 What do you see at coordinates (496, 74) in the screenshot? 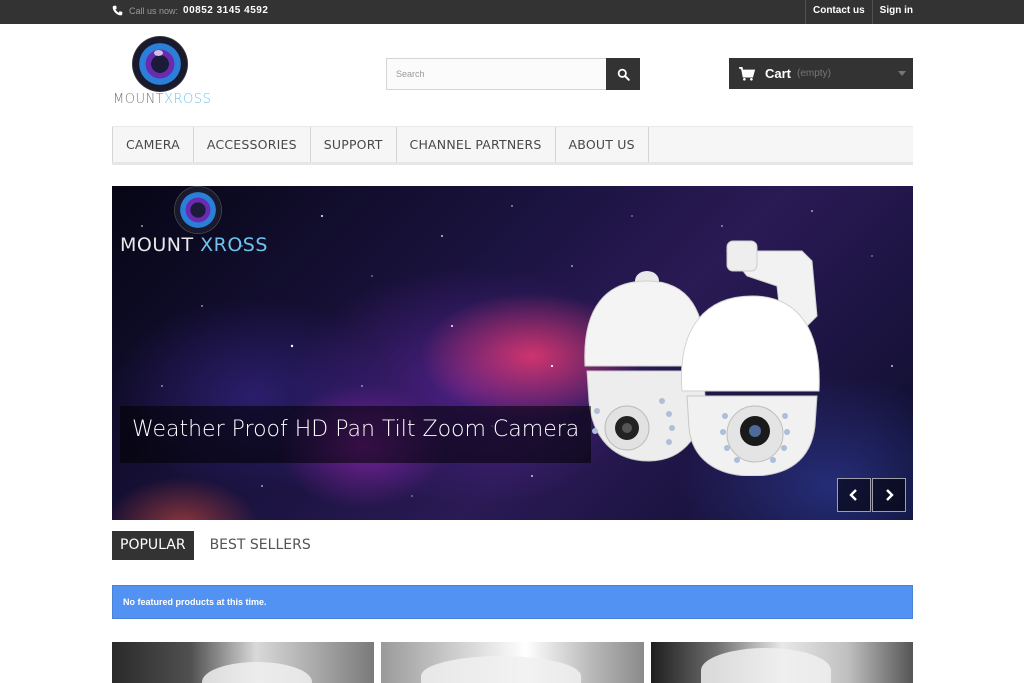
I see `search-input` at bounding box center [496, 74].